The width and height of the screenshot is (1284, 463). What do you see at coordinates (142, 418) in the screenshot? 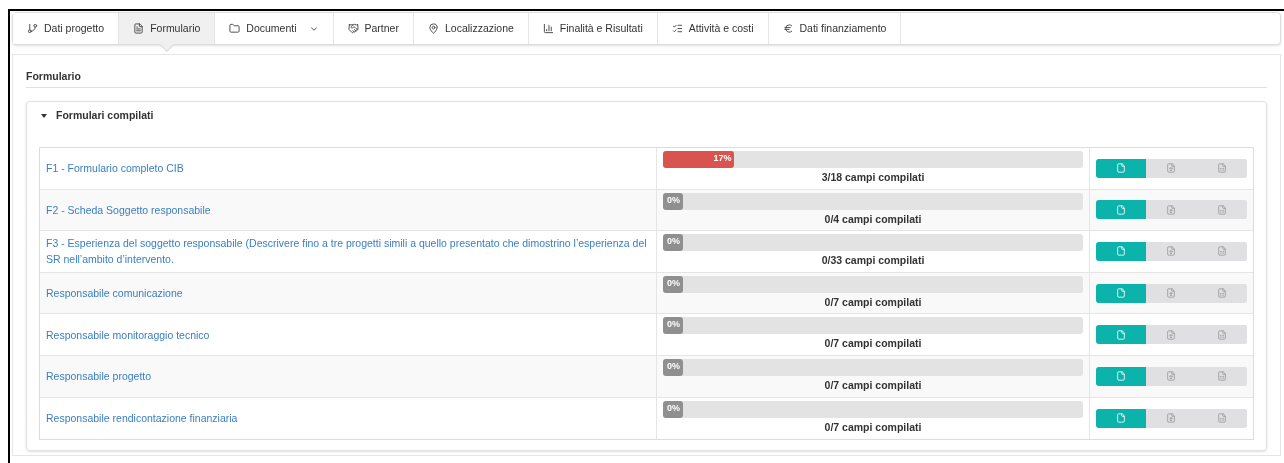
I see `form-link: Responsabile rendicontazione finanziaria` at bounding box center [142, 418].